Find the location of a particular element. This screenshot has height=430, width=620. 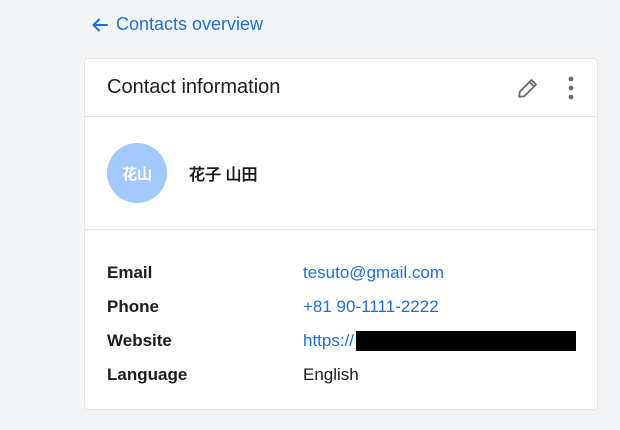

email-label: Email is located at coordinates (130, 272).